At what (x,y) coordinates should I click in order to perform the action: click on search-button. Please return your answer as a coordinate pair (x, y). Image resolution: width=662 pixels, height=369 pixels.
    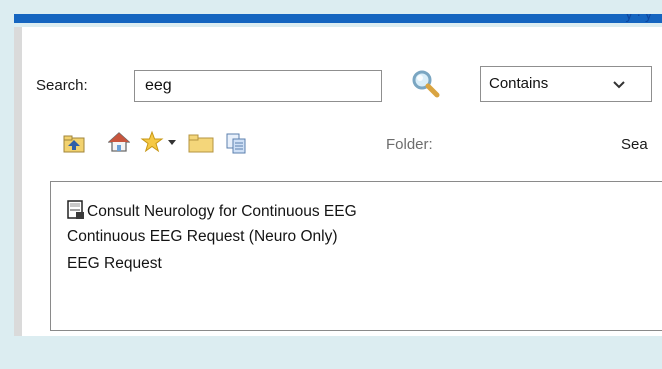
    Looking at the image, I should click on (426, 85).